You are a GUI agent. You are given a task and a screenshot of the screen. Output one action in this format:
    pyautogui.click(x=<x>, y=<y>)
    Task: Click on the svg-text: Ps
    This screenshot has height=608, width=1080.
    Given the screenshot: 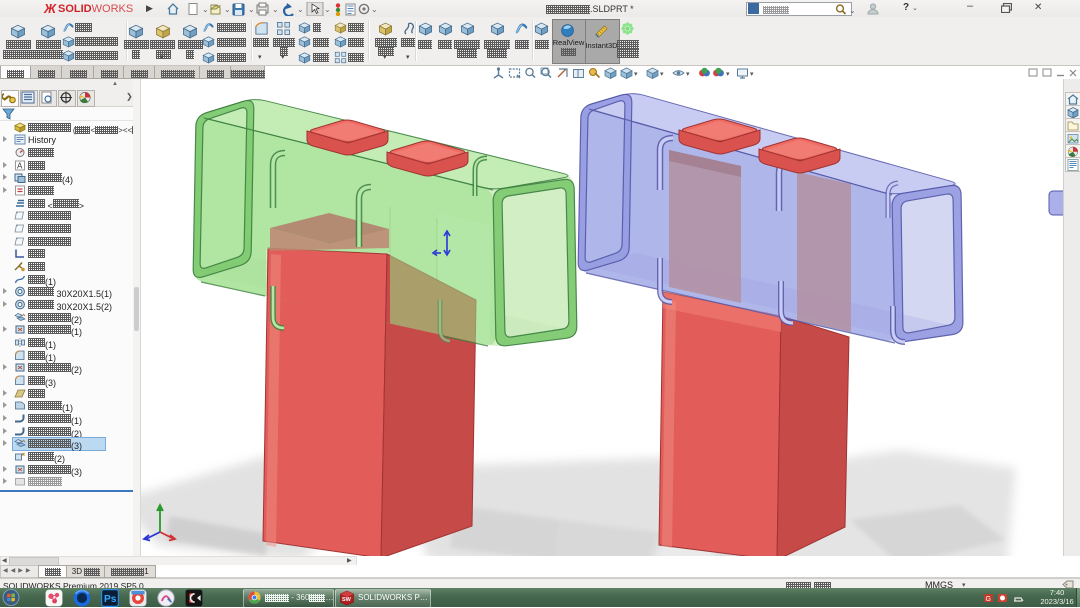 What is the action you would take?
    pyautogui.click(x=110, y=599)
    